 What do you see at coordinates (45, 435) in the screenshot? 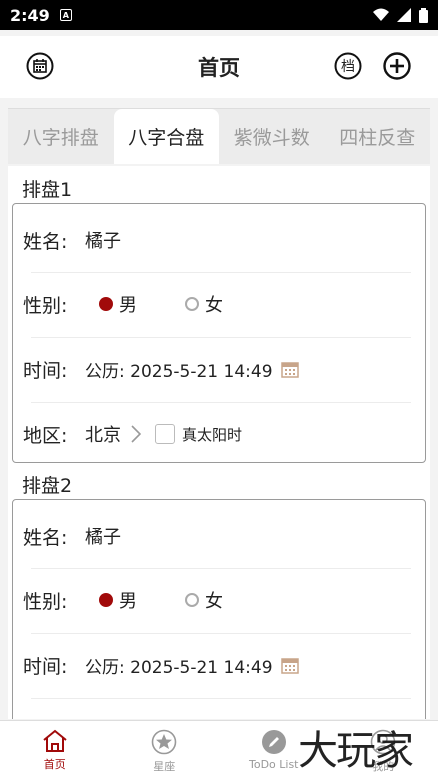
I see `region-label: 地区:` at bounding box center [45, 435].